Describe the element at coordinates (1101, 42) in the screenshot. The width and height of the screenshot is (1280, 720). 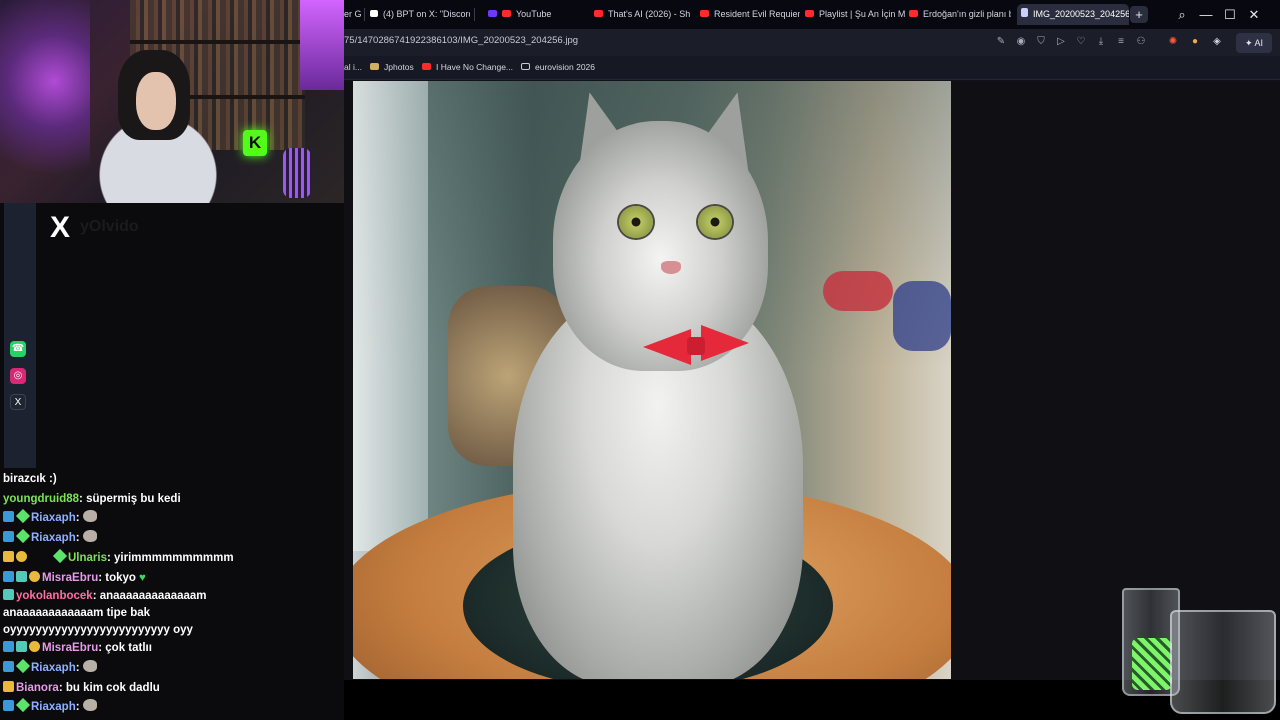
I see `download-icon: ⤓` at that location.